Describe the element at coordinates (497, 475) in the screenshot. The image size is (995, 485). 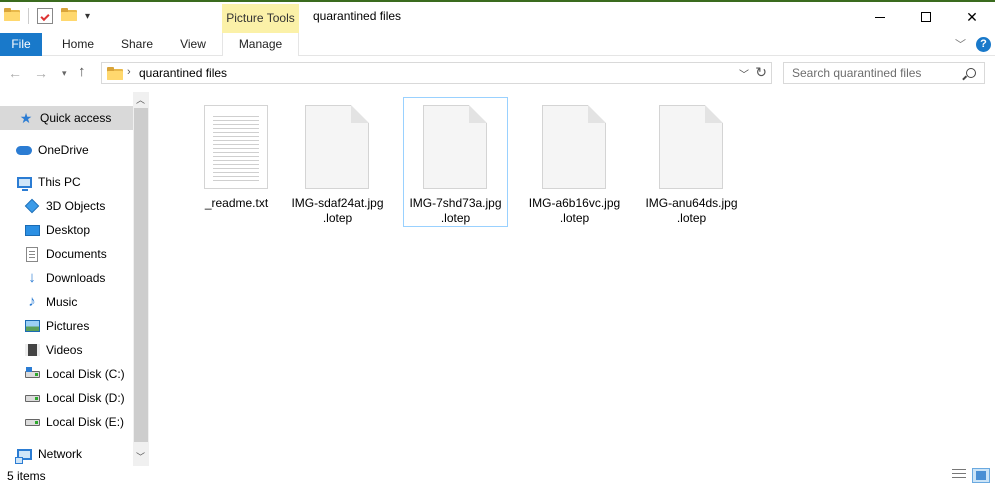
I see `status-bar: 5 items` at that location.